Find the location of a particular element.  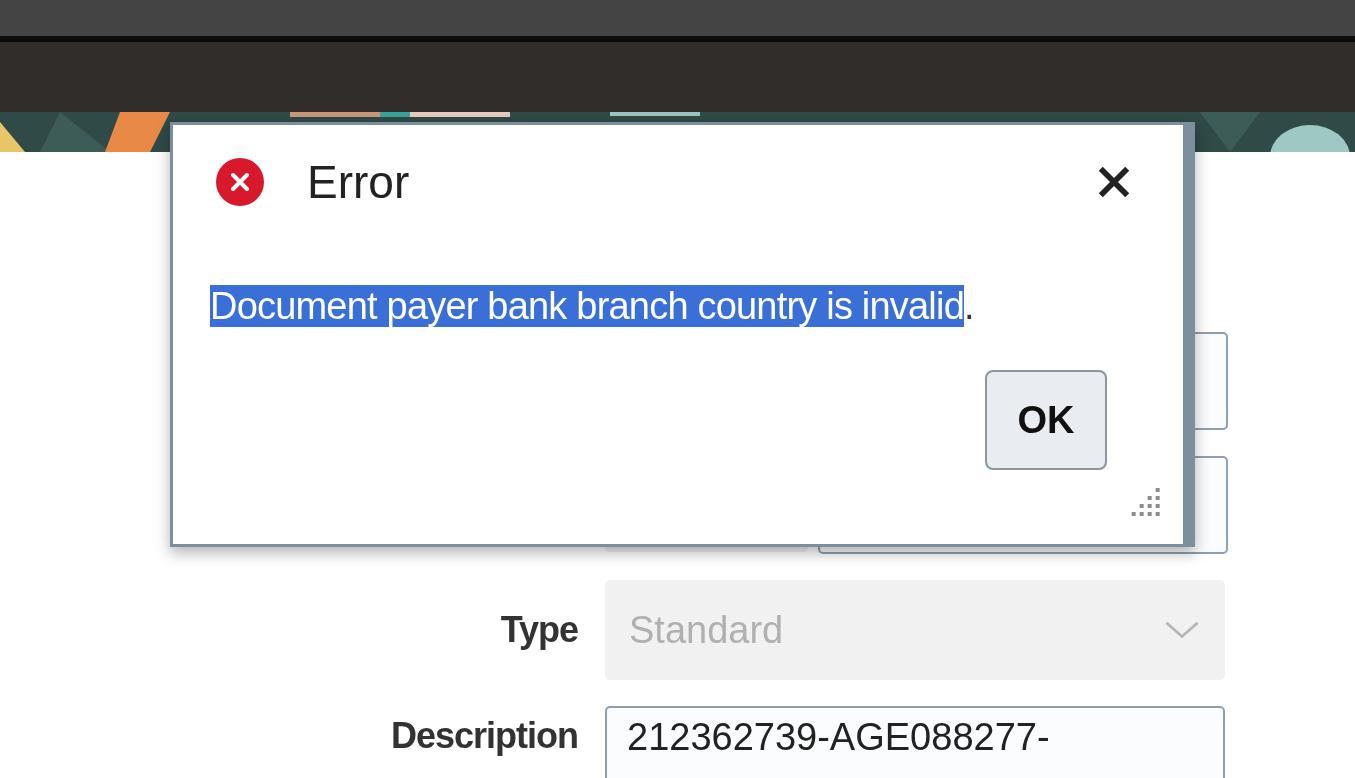

error-icon is located at coordinates (240, 182).